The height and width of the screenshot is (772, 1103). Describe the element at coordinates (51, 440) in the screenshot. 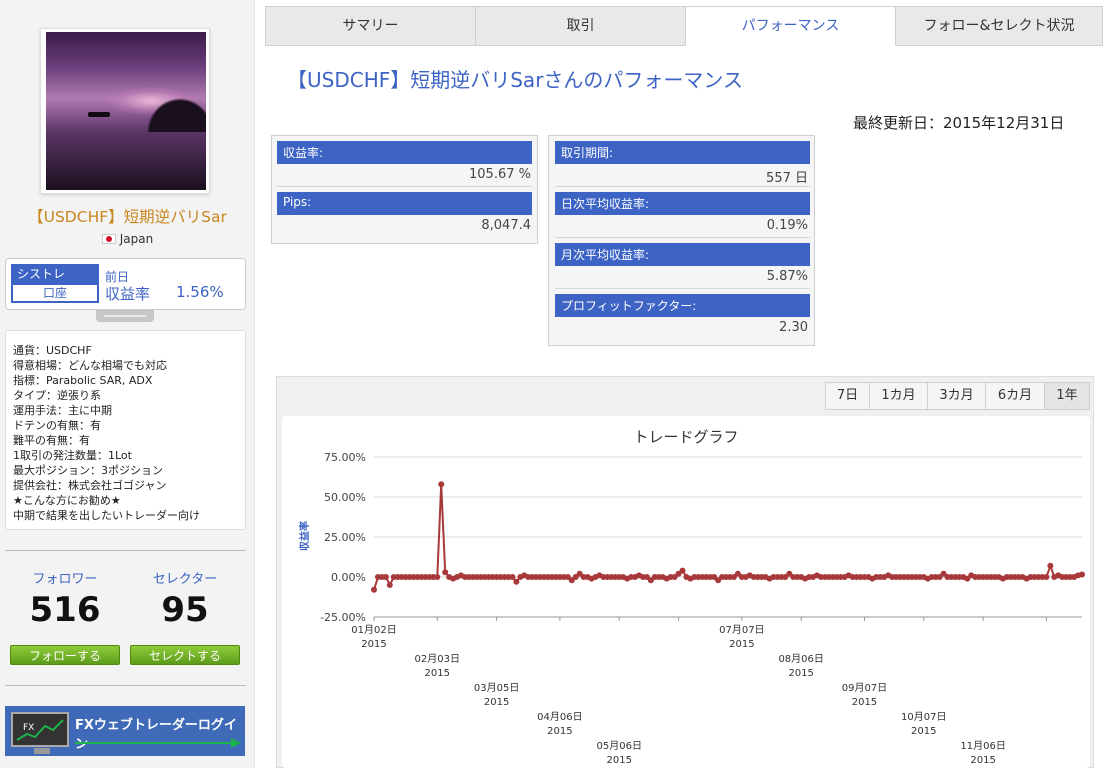

I see `desc-line: 難平の有無：有` at that location.